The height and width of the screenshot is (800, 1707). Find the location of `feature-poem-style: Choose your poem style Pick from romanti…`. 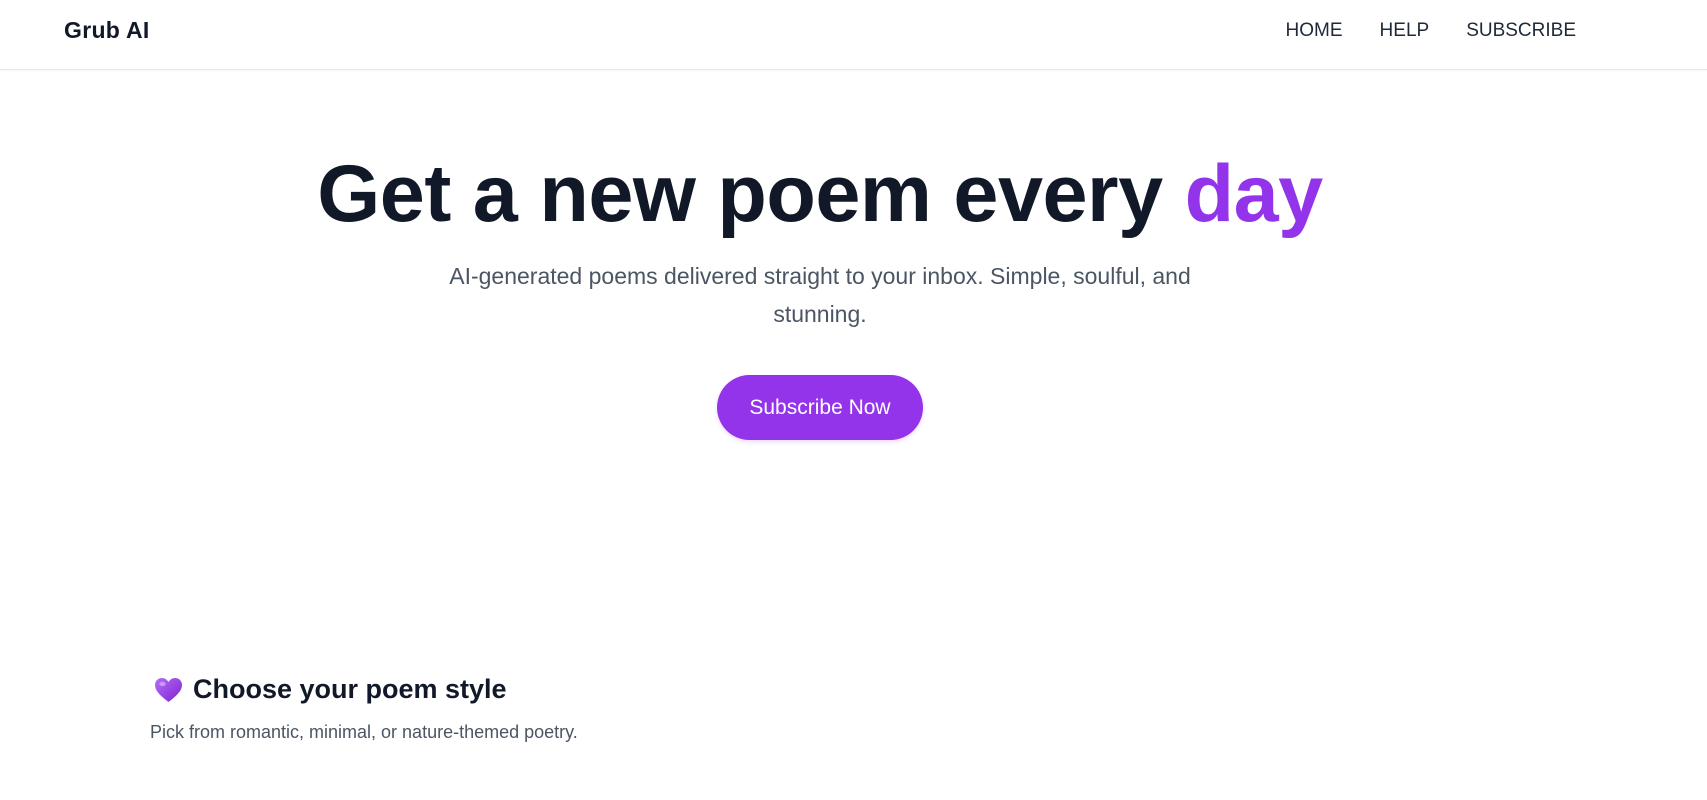

feature-poem-style: Choose your poem style Pick from romanti… is located at coordinates (364, 708).